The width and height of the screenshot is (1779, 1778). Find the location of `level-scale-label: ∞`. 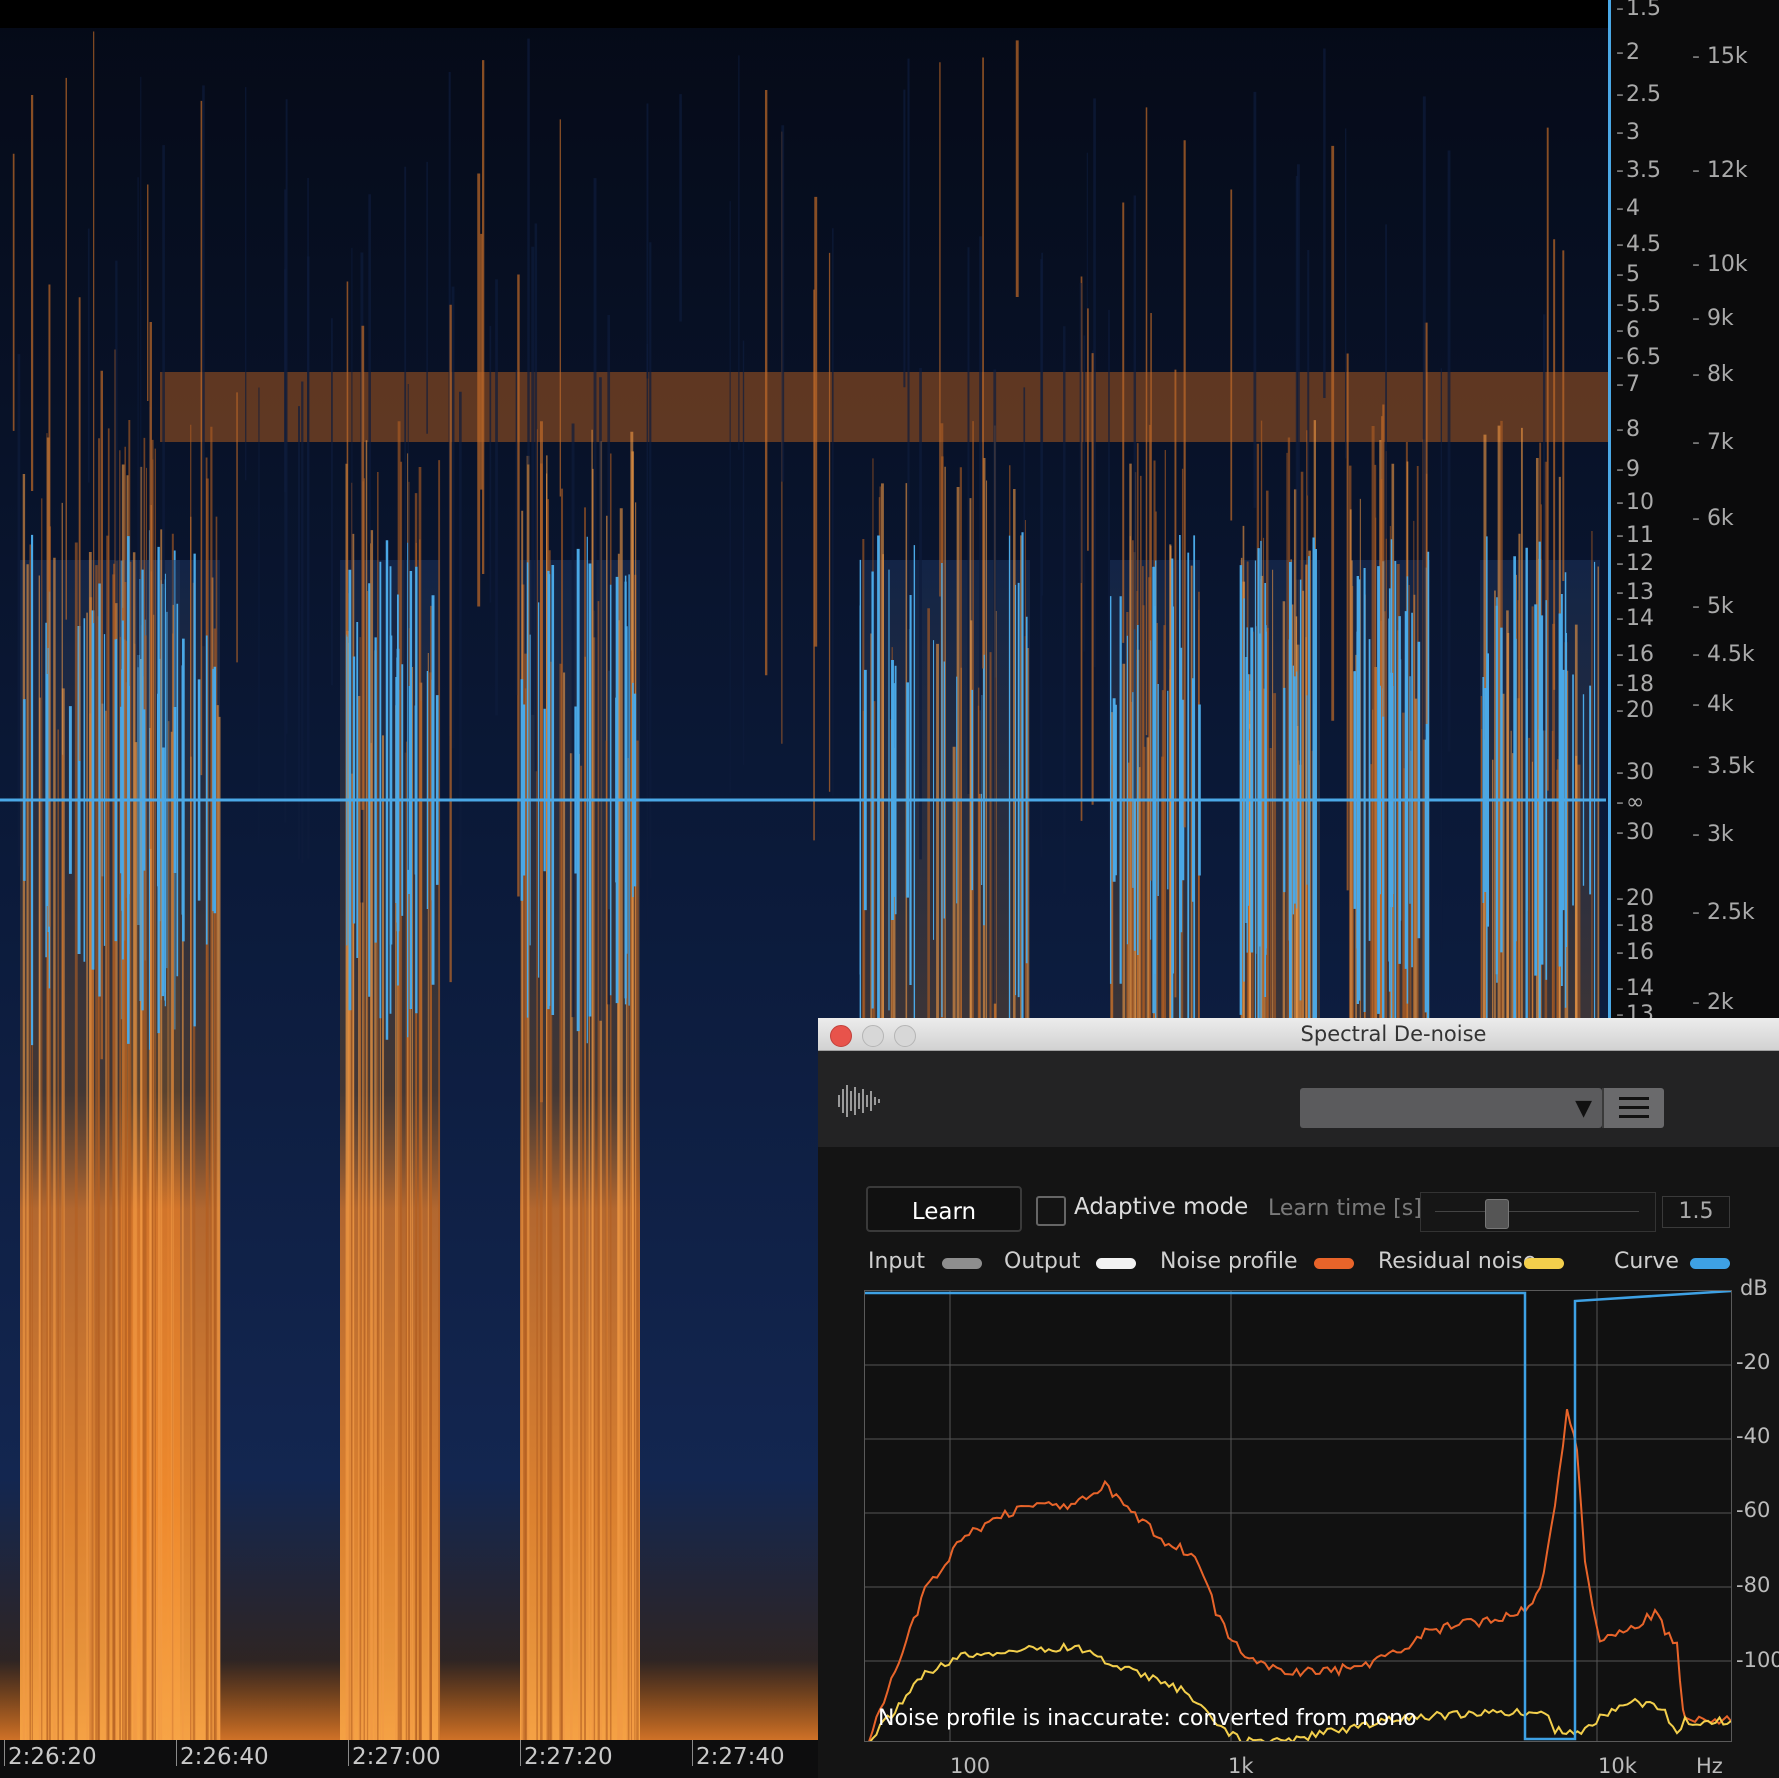

level-scale-label: ∞ is located at coordinates (1630, 802).